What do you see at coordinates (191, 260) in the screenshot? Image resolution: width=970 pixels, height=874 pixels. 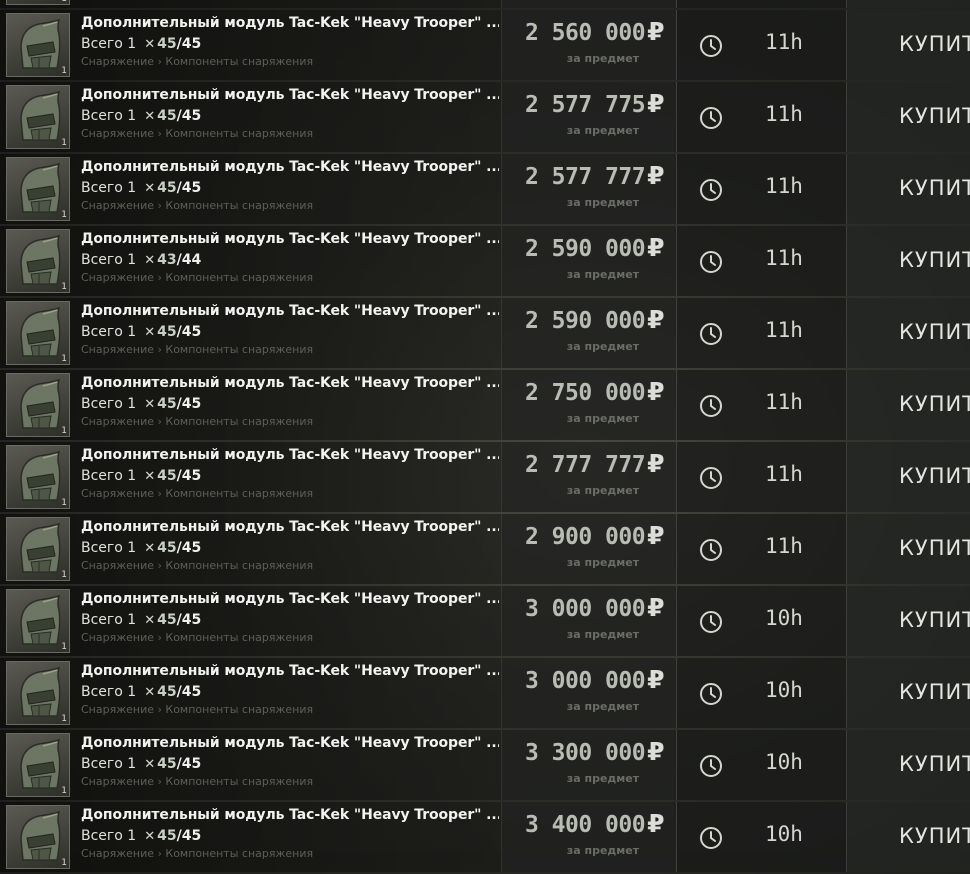 I see `durability-max: 44` at bounding box center [191, 260].